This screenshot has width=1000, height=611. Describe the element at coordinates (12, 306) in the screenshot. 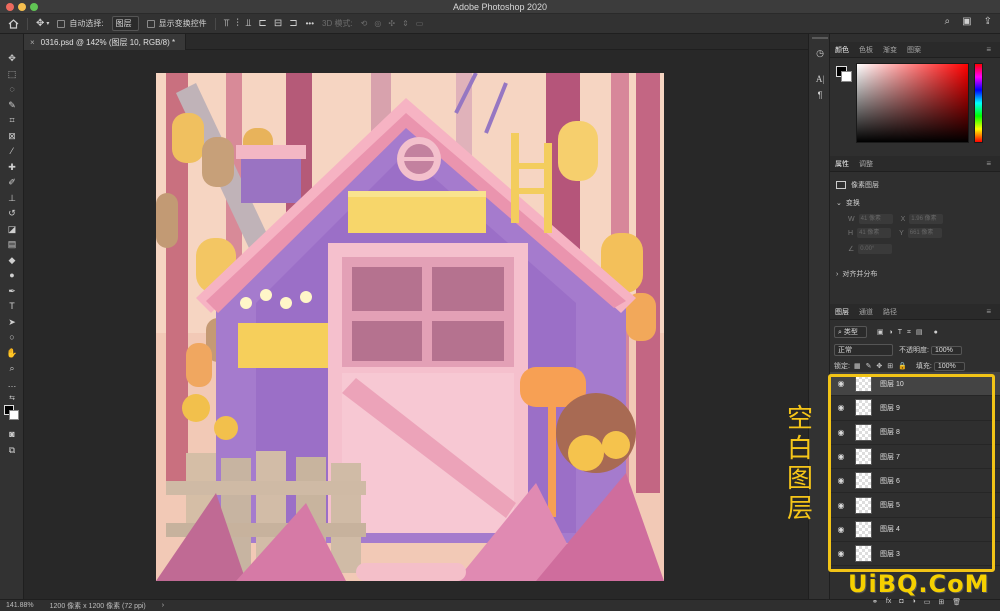

I see `type-tool-icon: T` at that location.